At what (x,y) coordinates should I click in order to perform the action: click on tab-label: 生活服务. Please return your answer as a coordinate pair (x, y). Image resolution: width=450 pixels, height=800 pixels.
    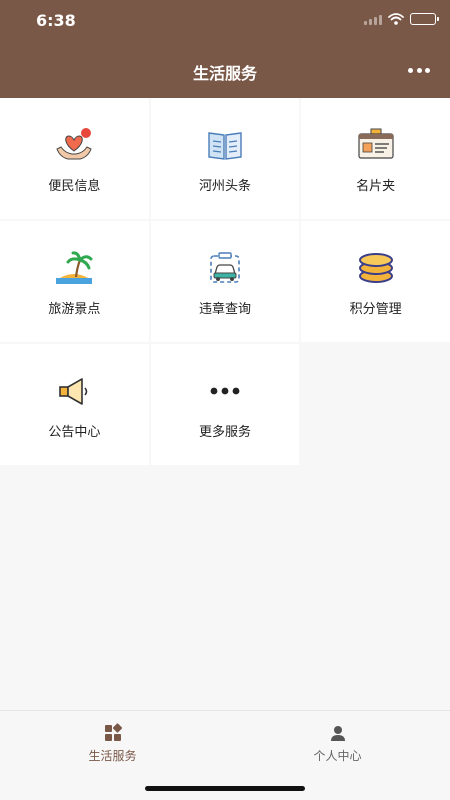
    Looking at the image, I should click on (112, 756).